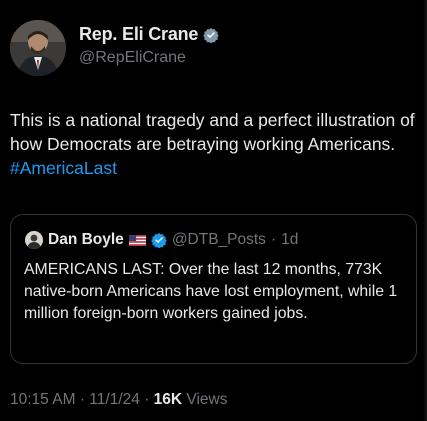 This screenshot has width=427, height=421. Describe the element at coordinates (114, 399) in the screenshot. I see `tweet-date: 11/1/24` at that location.